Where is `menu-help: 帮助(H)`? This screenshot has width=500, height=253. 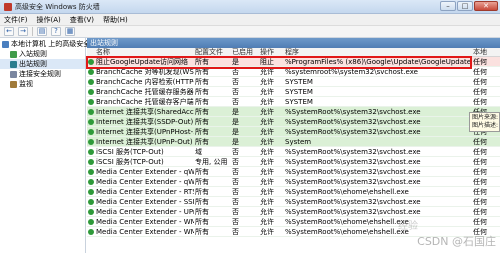
menu-help: 帮助(H) is located at coordinates (115, 20).